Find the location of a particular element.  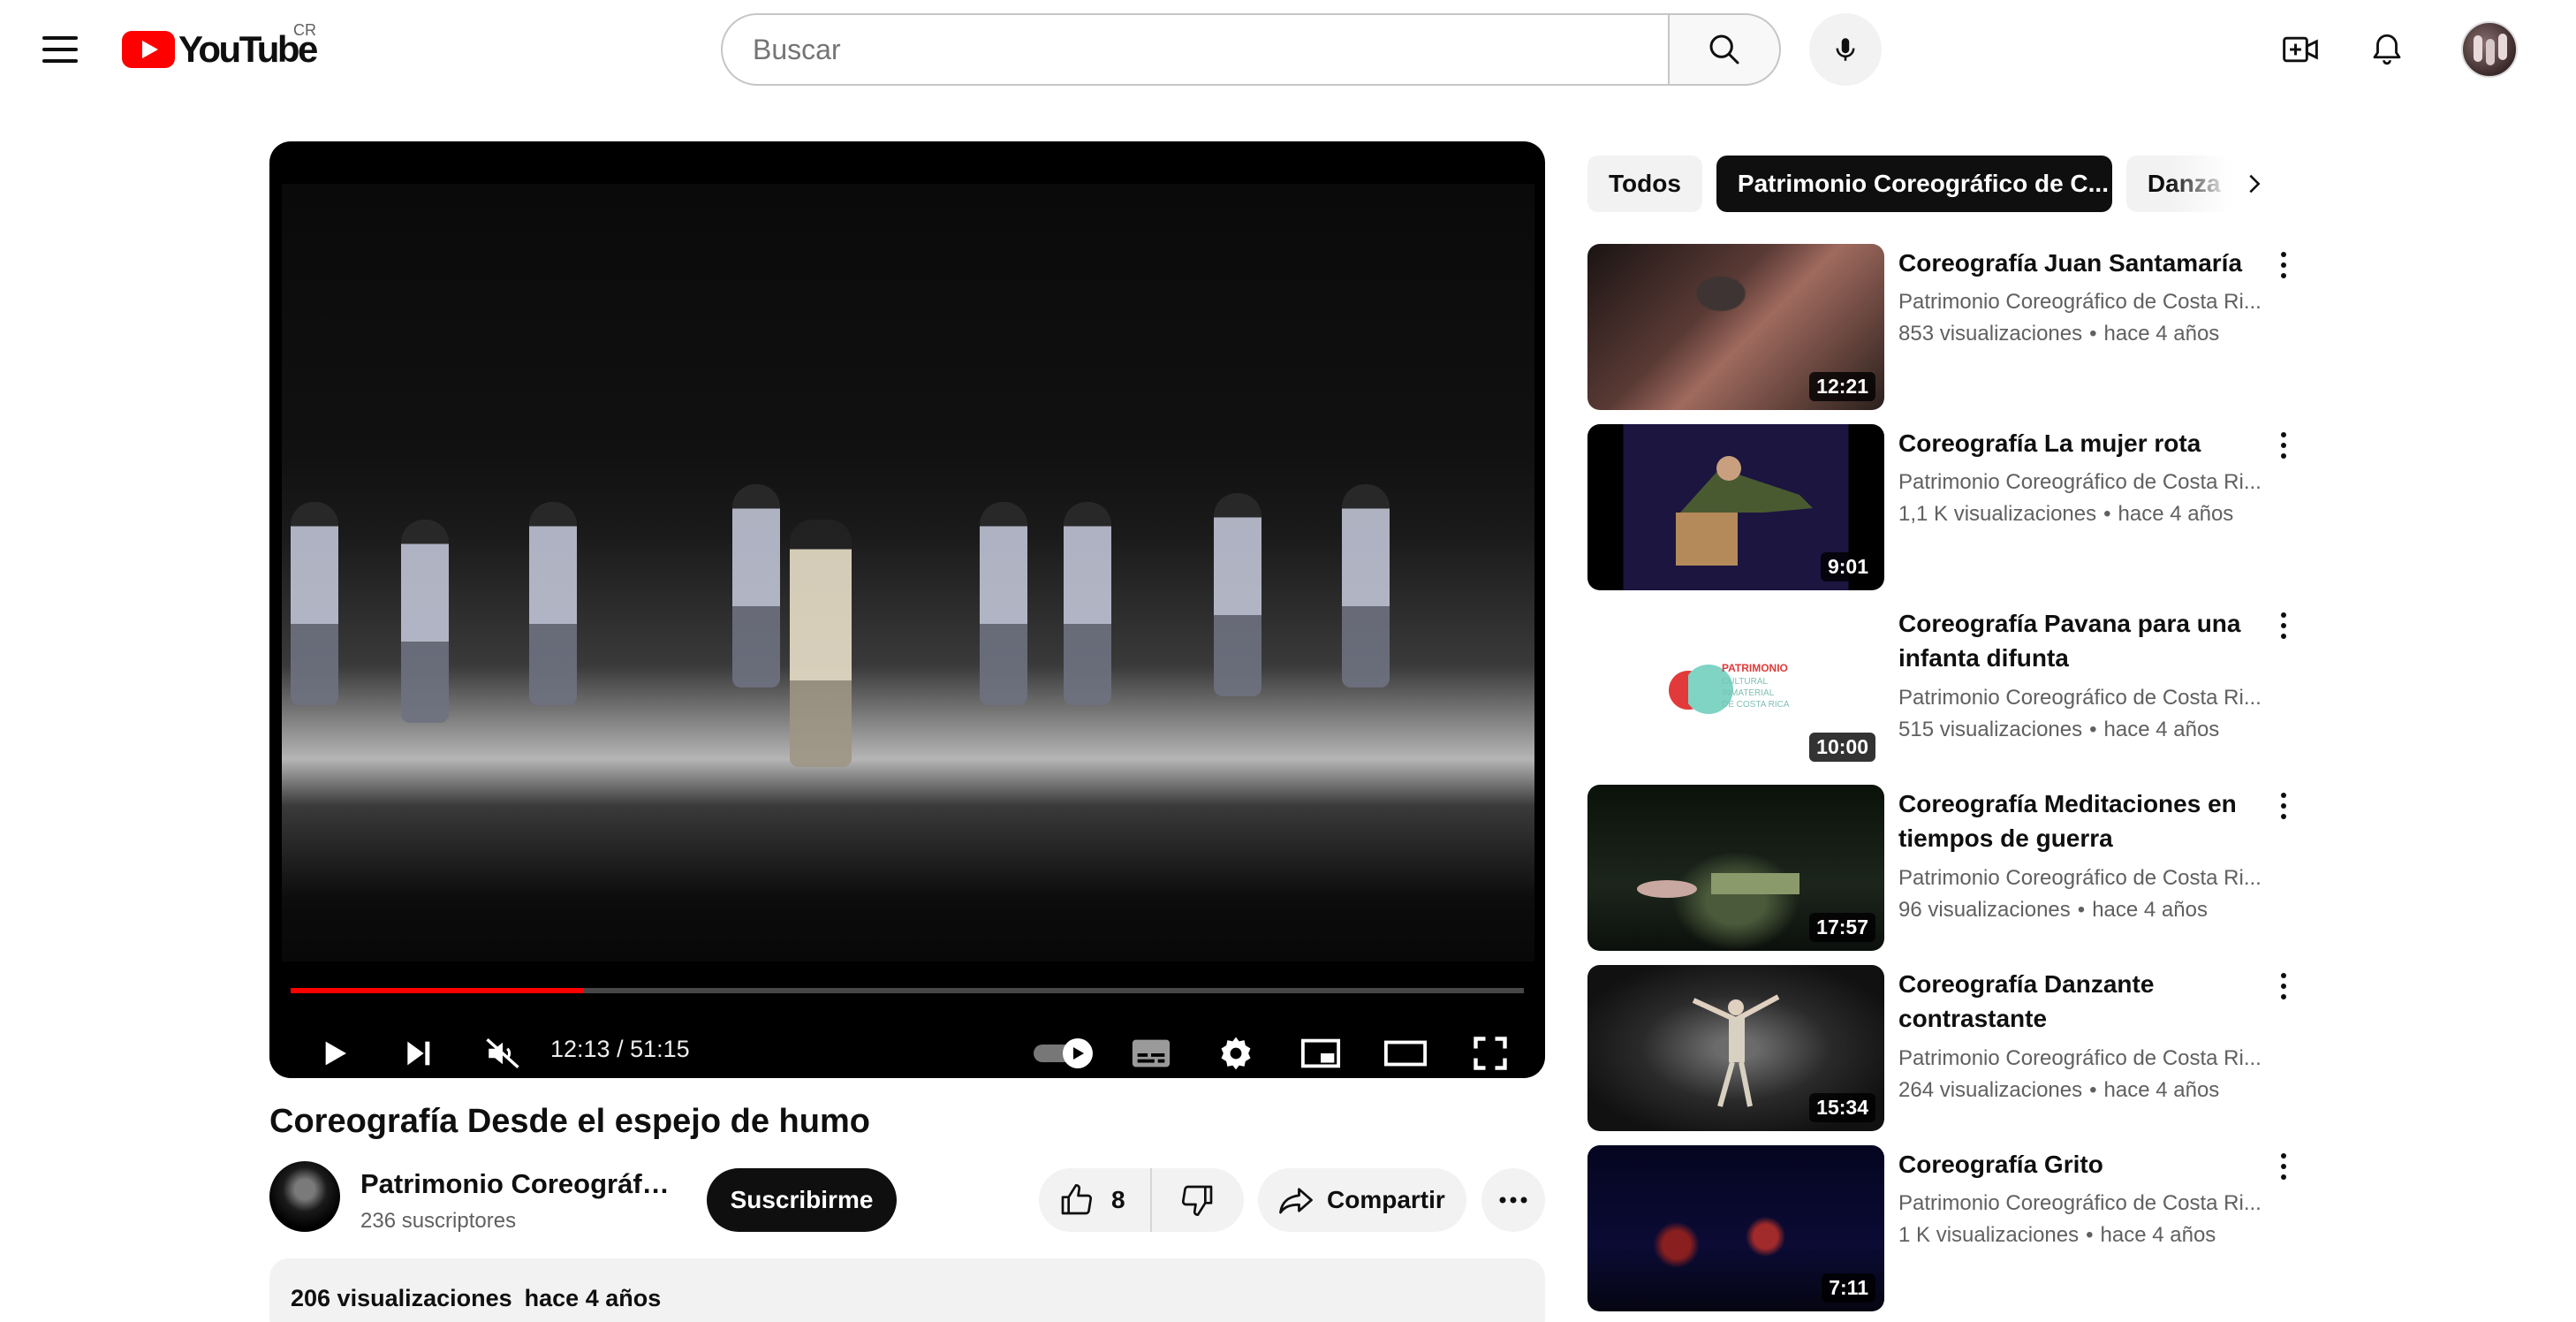

chip-danza: Danza is located at coordinates (2178, 184).